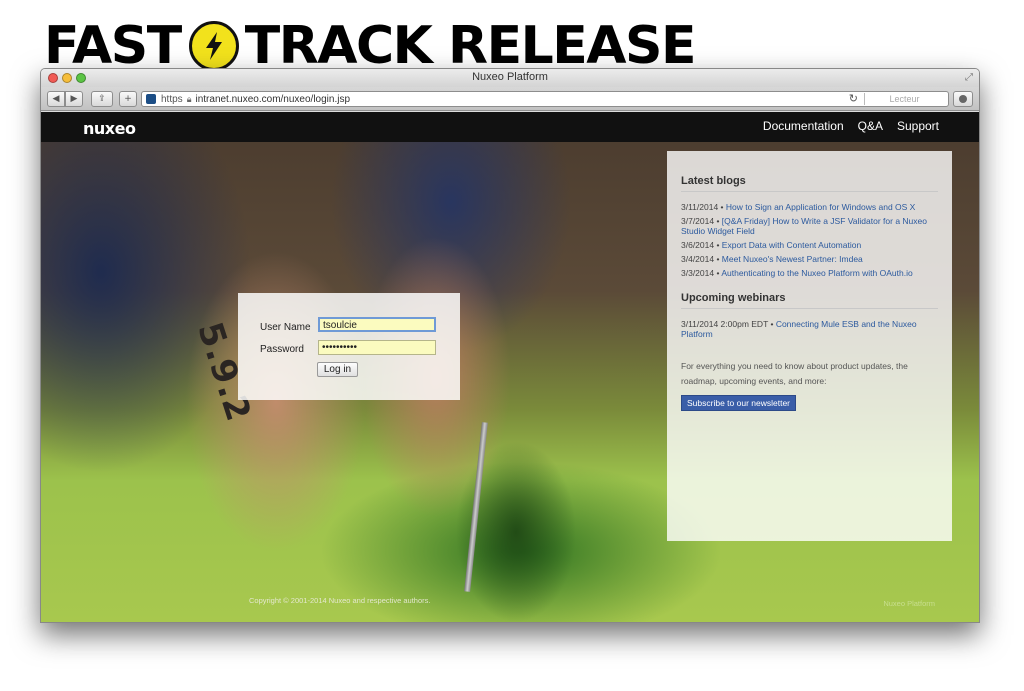 The width and height of the screenshot is (1024, 691). I want to click on plus-icon: +, so click(128, 99).